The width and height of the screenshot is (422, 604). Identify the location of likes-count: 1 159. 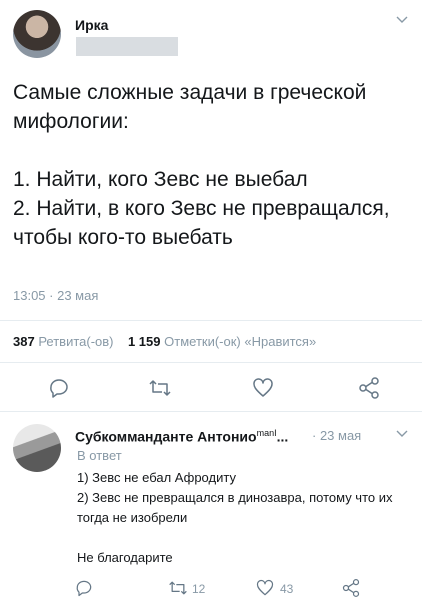
(144, 341).